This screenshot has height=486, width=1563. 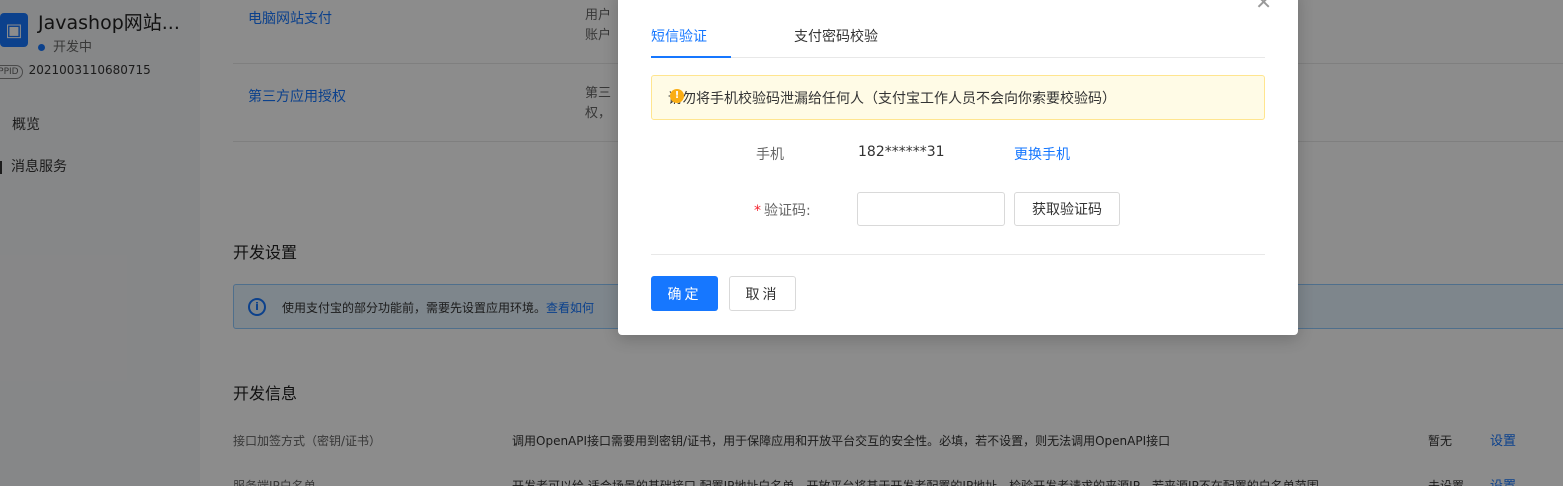 I want to click on tab-label: 短信验证, so click(x=679, y=37).